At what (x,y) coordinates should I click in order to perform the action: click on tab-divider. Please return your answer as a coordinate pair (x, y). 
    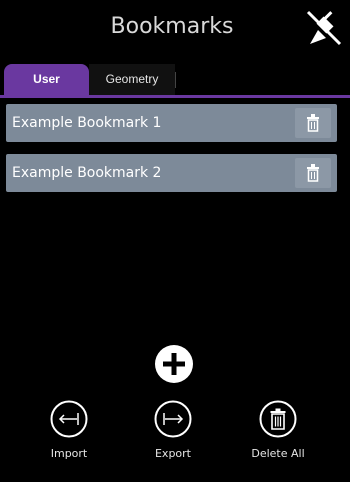
    Looking at the image, I should click on (175, 80).